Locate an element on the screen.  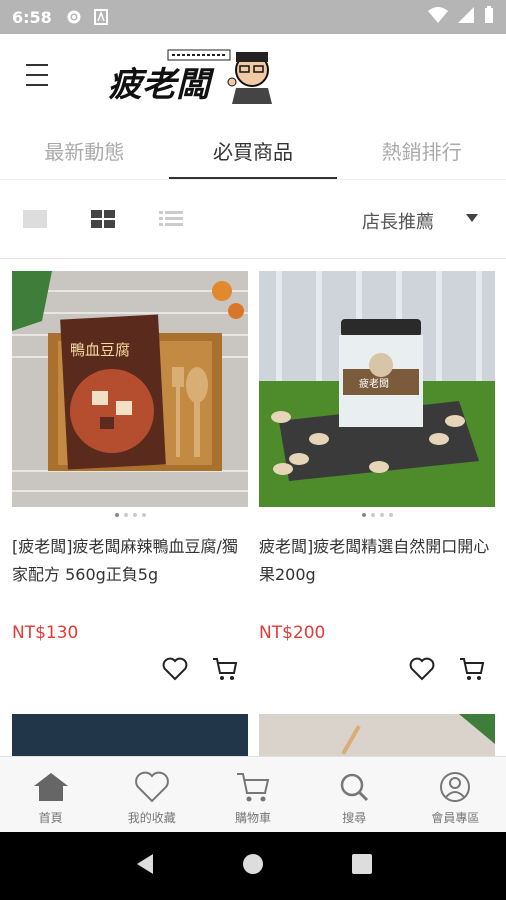
nav-search-label: 搜尋 is located at coordinates (354, 818).